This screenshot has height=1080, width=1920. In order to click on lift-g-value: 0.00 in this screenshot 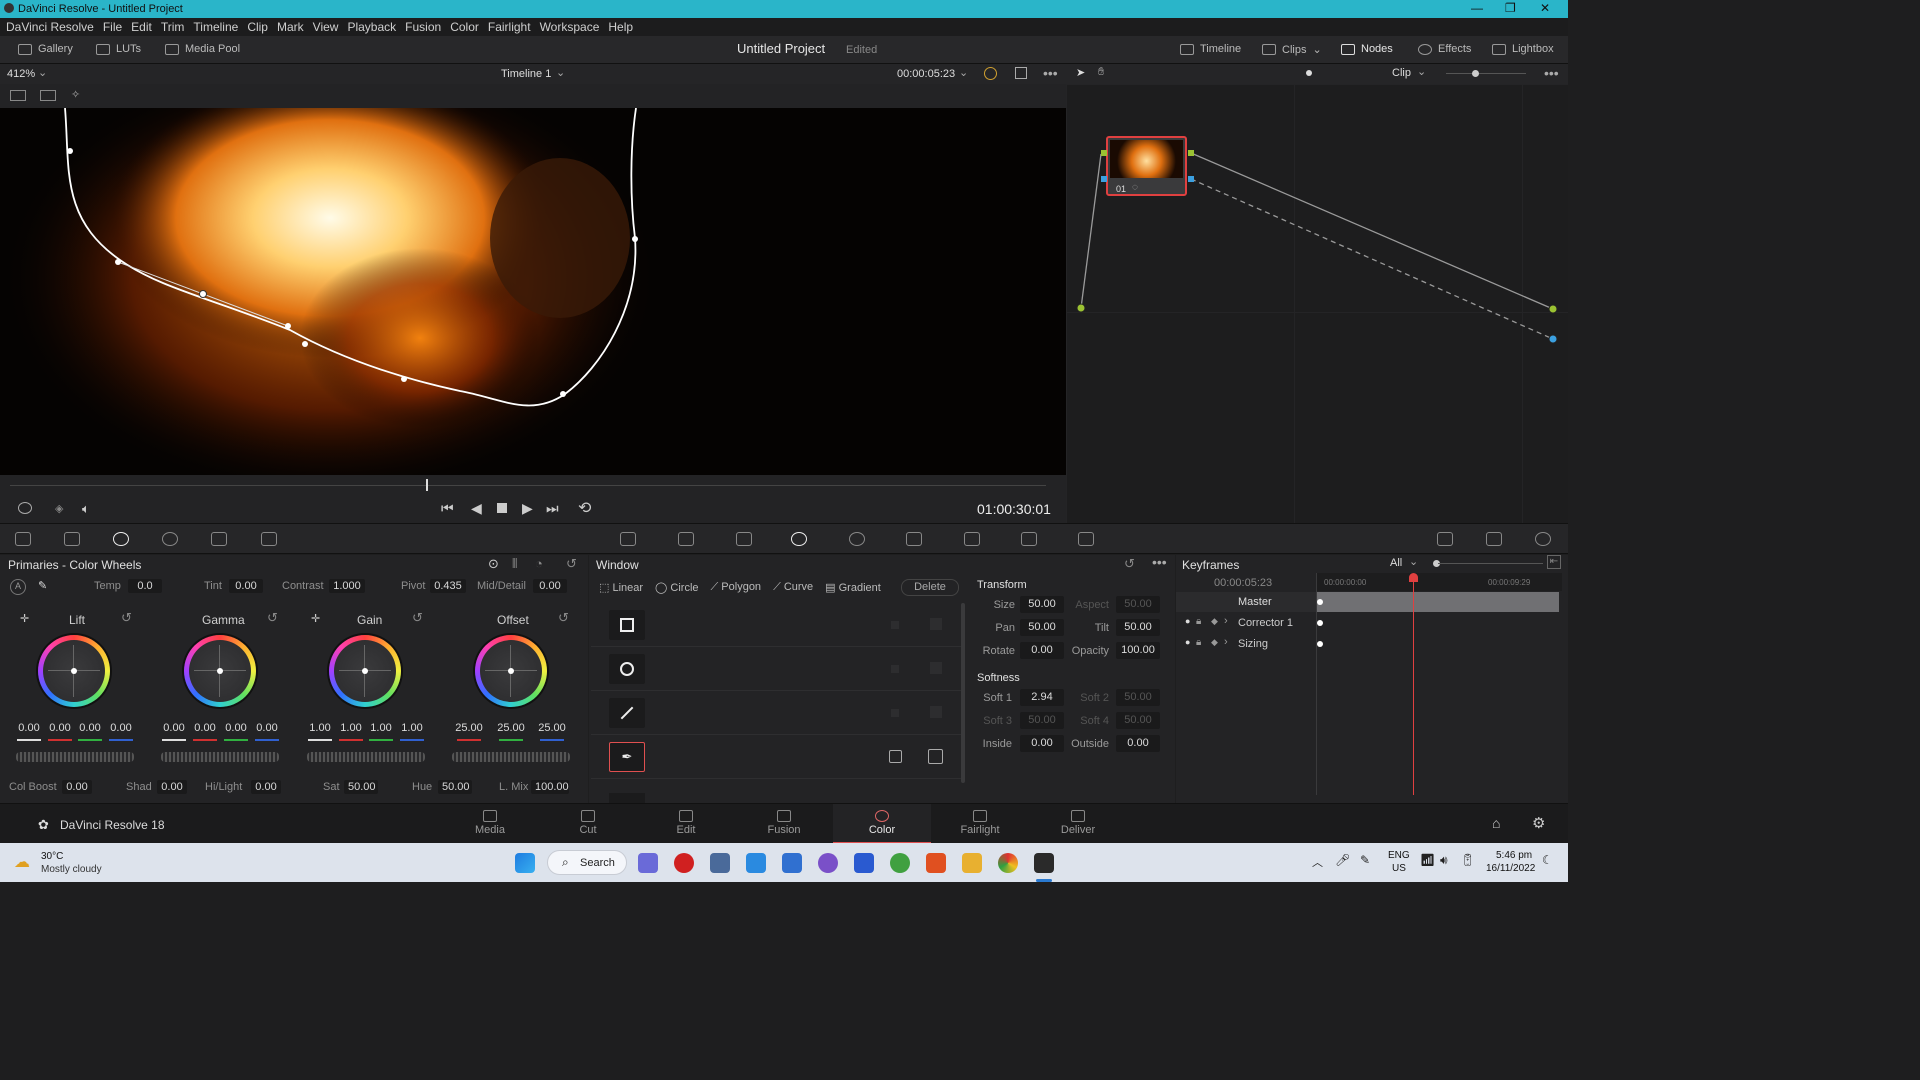, I will do `click(90, 728)`.